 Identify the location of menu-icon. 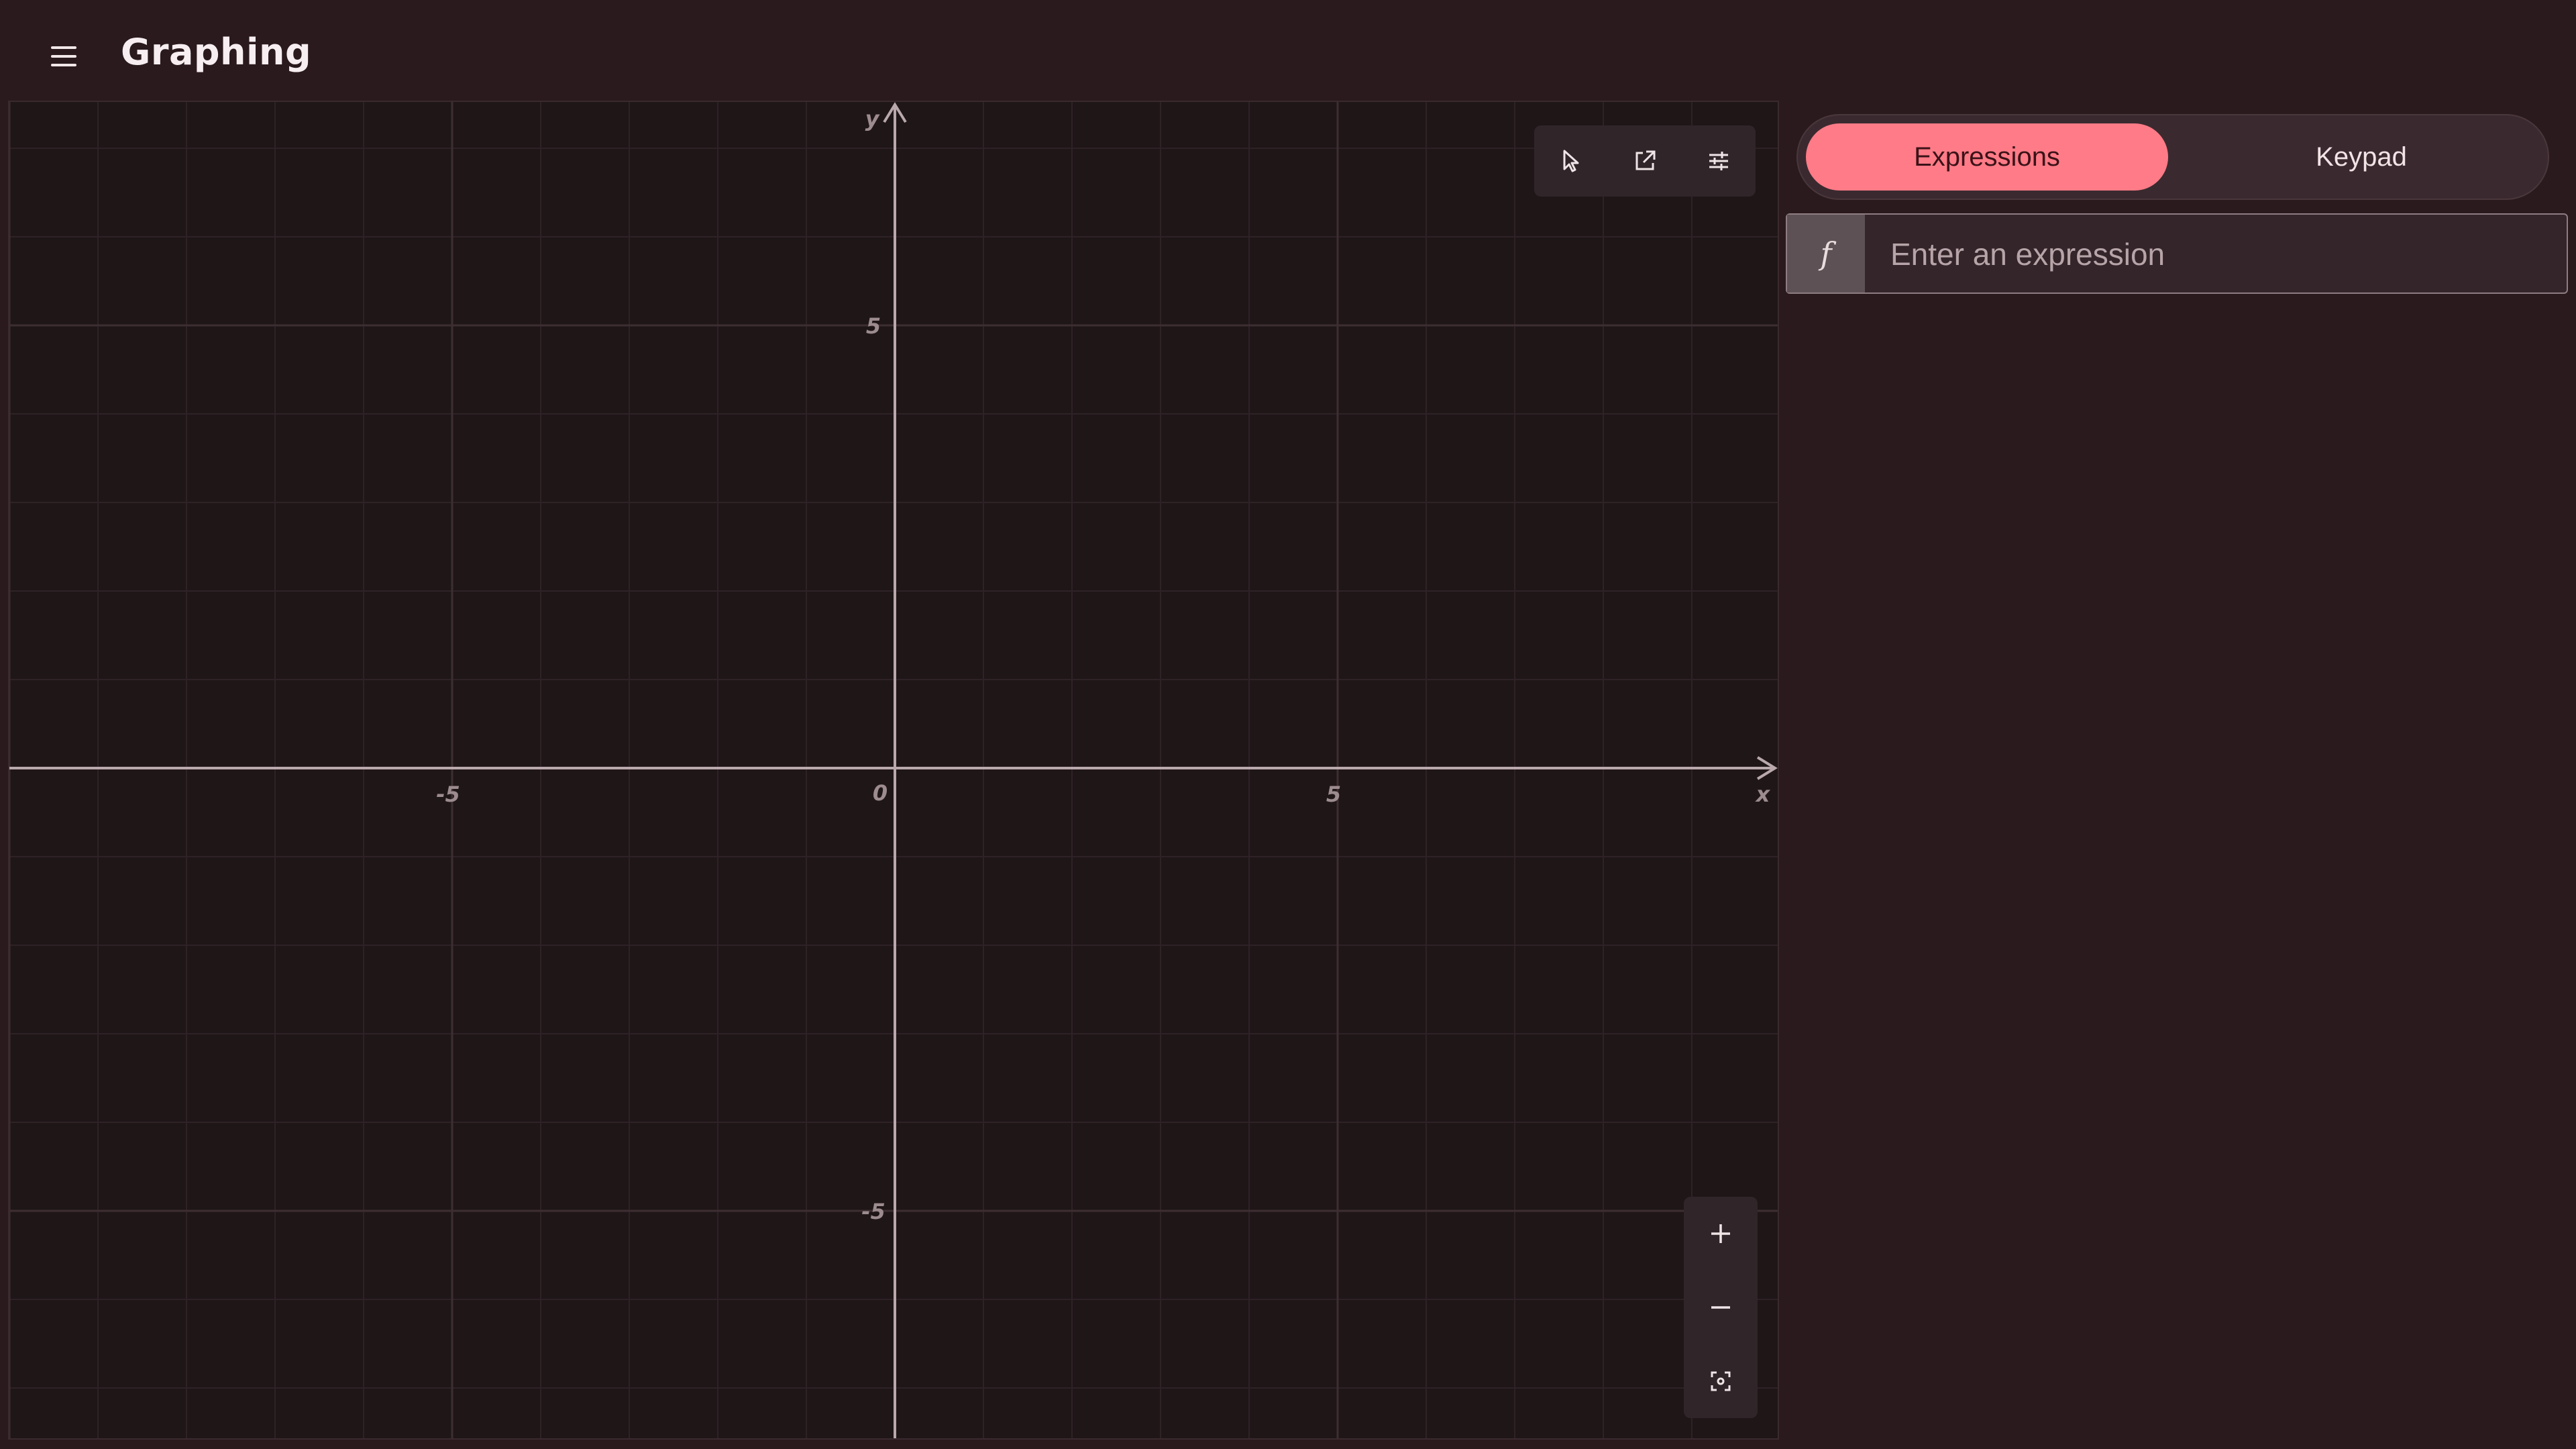
(64, 56).